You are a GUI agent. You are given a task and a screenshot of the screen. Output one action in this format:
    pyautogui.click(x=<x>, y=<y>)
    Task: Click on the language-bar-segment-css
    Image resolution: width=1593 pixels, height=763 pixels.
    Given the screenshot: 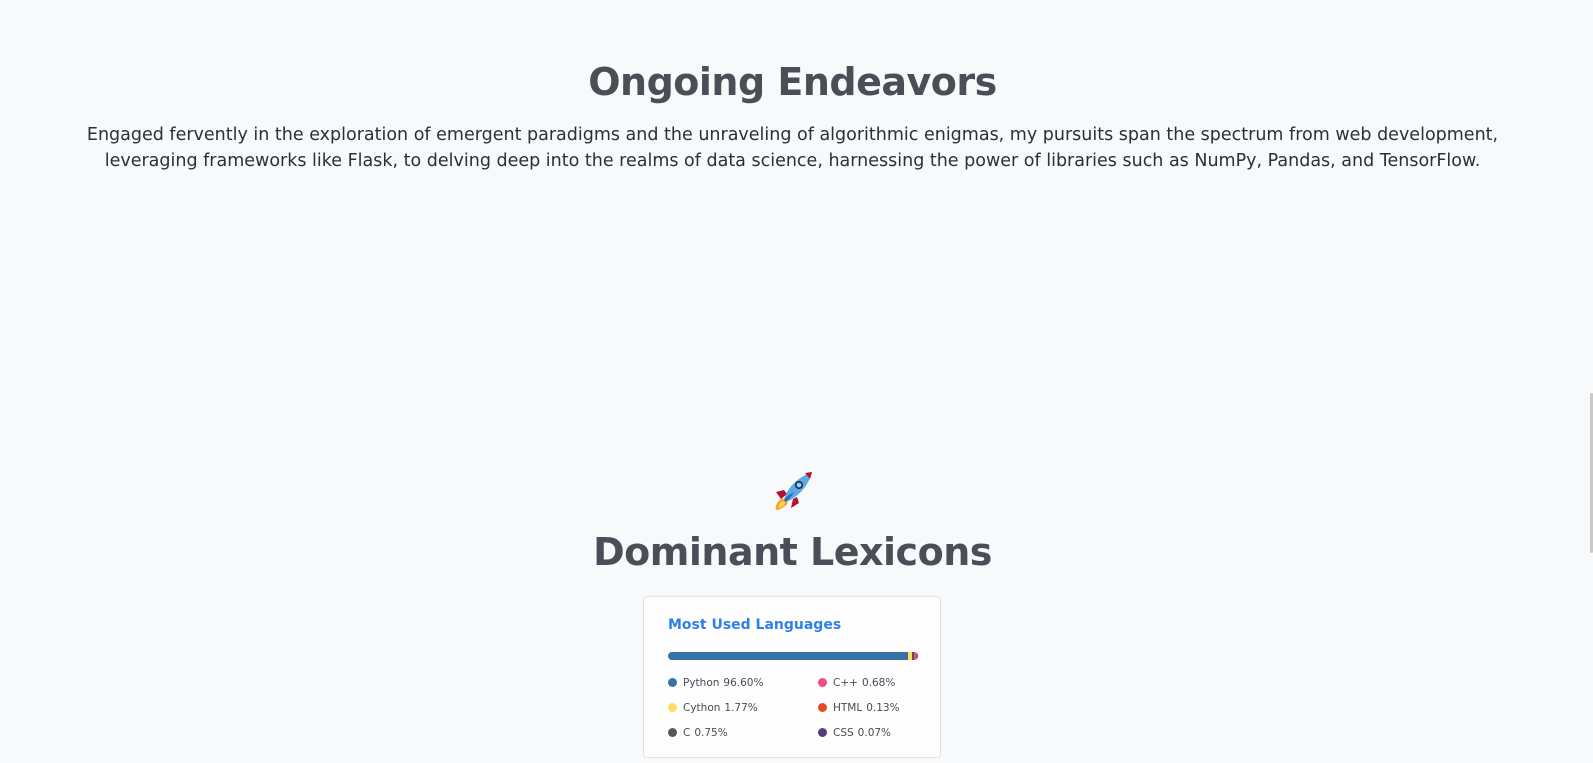 What is the action you would take?
    pyautogui.click(x=917, y=656)
    